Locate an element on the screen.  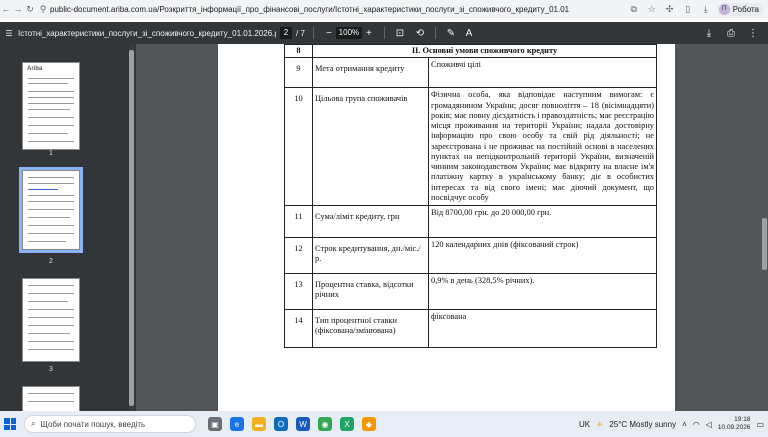
clock-date: 10.09.2026 is located at coordinates (734, 427).